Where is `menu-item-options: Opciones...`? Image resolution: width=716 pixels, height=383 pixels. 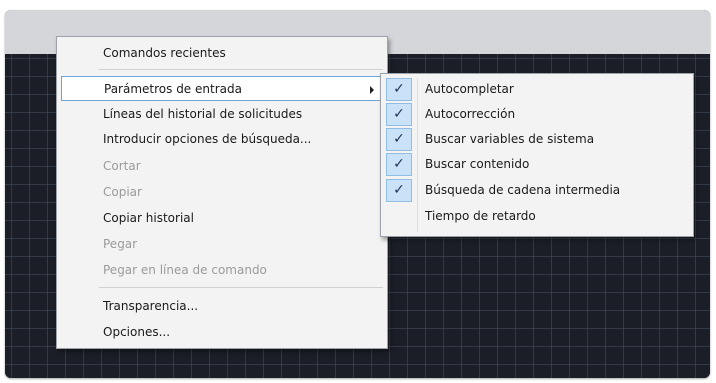 menu-item-options: Opciones... is located at coordinates (222, 332).